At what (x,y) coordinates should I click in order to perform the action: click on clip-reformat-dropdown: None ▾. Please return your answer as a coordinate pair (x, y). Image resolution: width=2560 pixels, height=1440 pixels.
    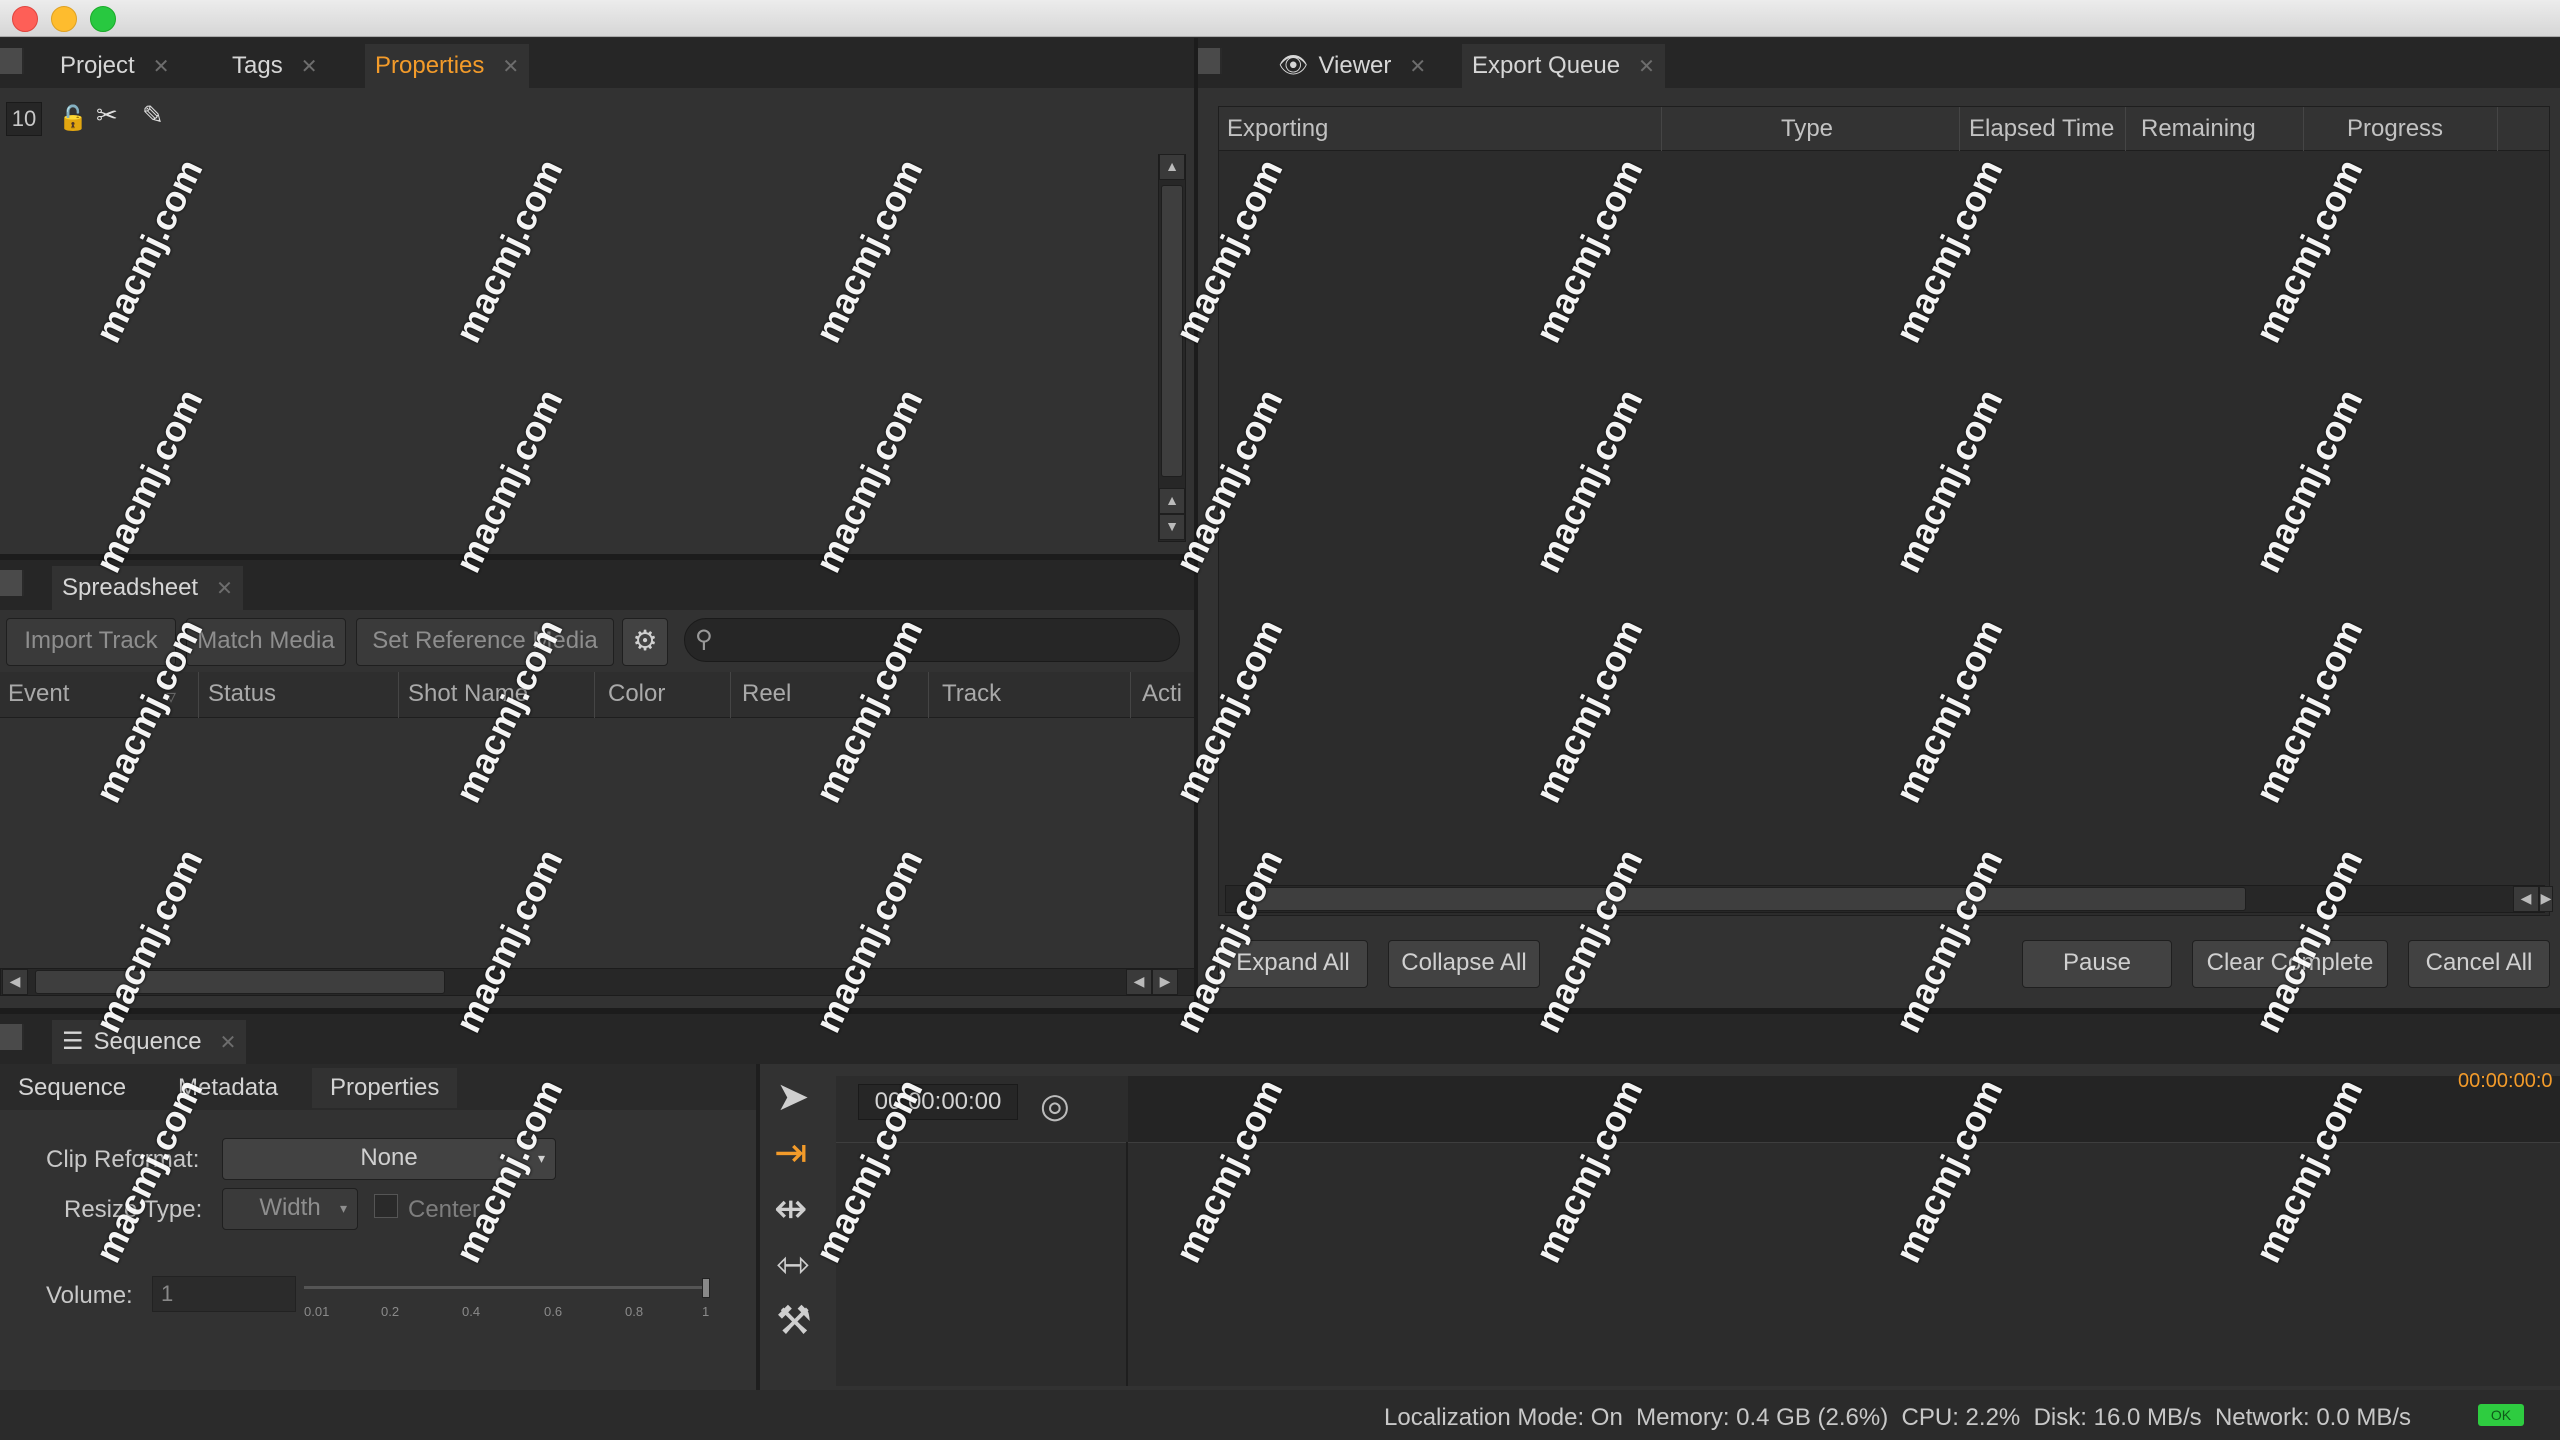
    Looking at the image, I should click on (389, 1159).